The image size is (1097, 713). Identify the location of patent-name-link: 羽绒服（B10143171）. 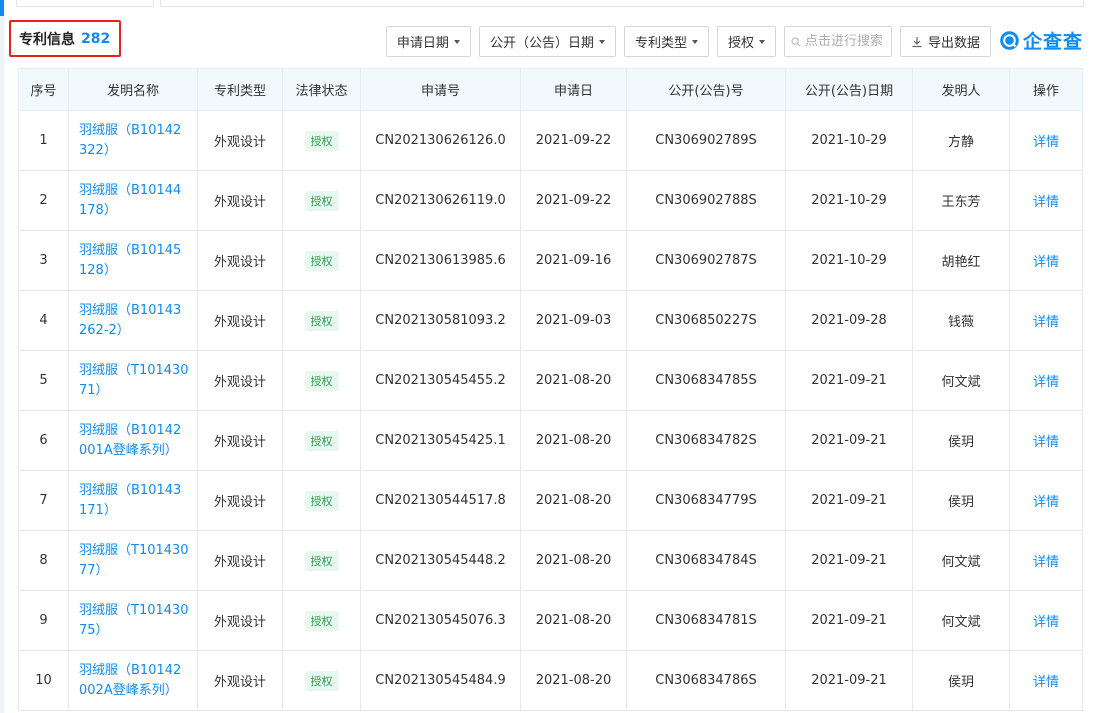
(133, 500).